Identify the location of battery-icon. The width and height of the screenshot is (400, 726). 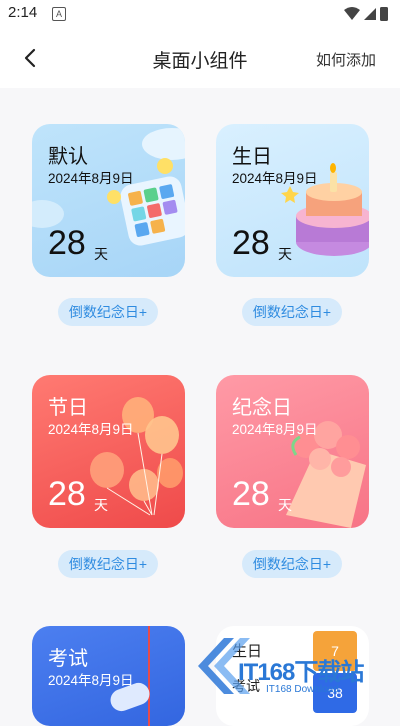
(384, 14).